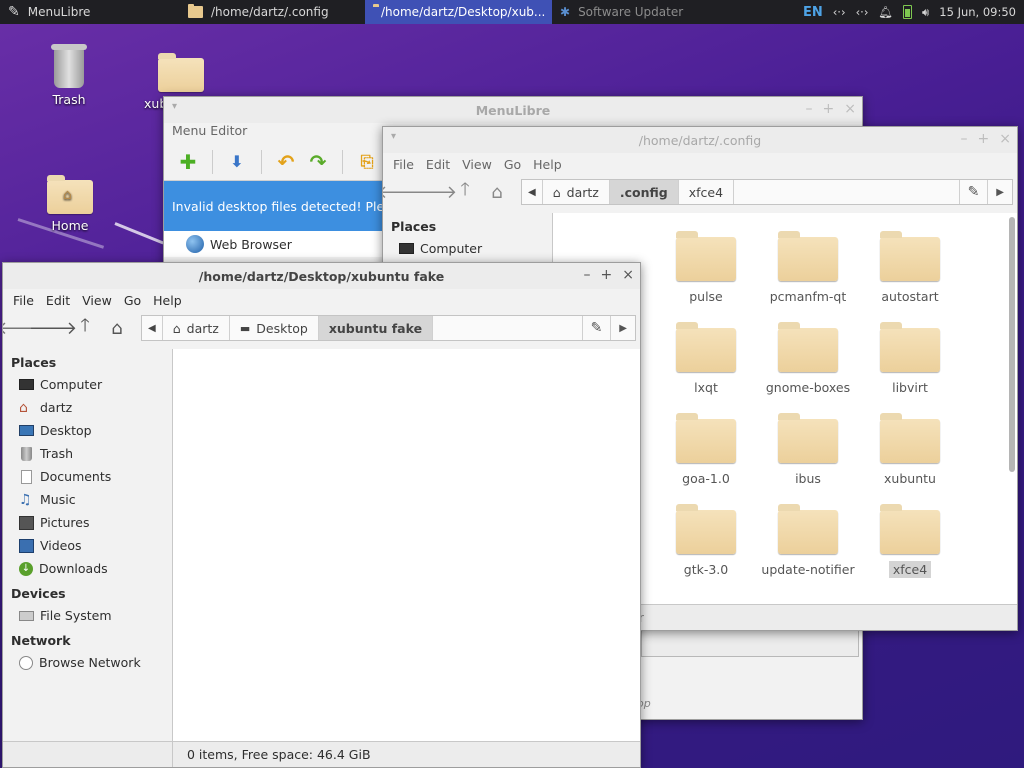  I want to click on notification-bell-icon: 🔔︎, so click(885, 12).